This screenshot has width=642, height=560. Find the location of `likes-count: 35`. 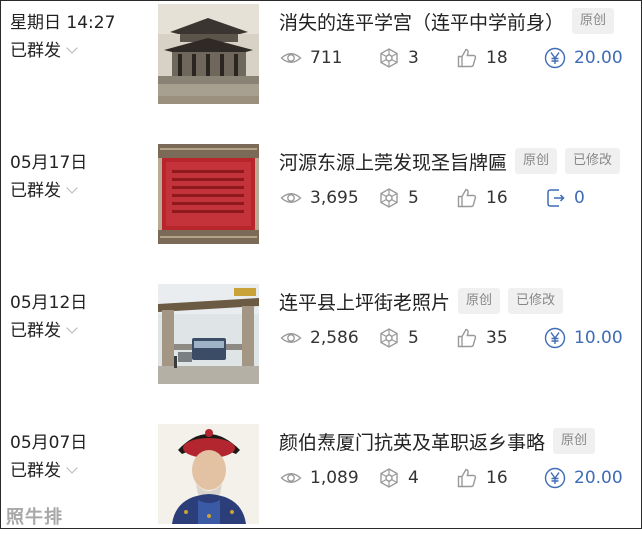

likes-count: 35 is located at coordinates (497, 338).